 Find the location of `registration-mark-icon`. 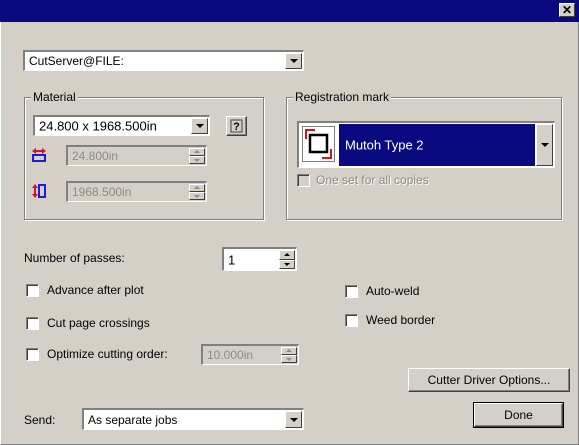

registration-mark-icon is located at coordinates (318, 144).